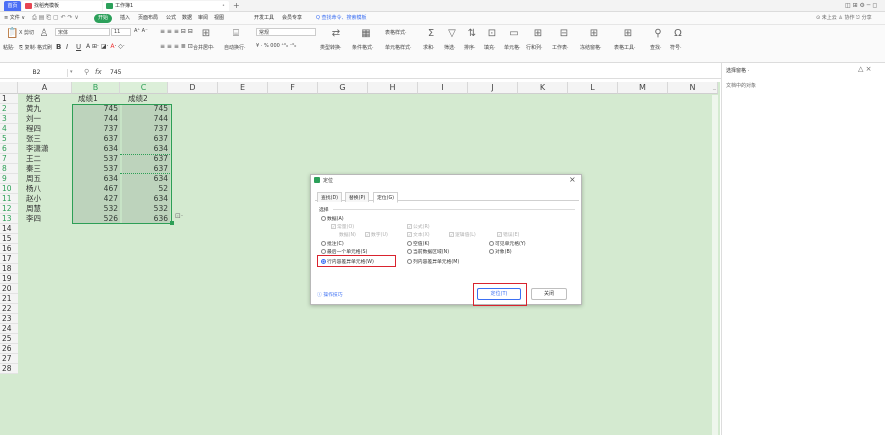 This screenshot has height=435, width=885. I want to click on table-cell: 黄九, so click(46, 109).